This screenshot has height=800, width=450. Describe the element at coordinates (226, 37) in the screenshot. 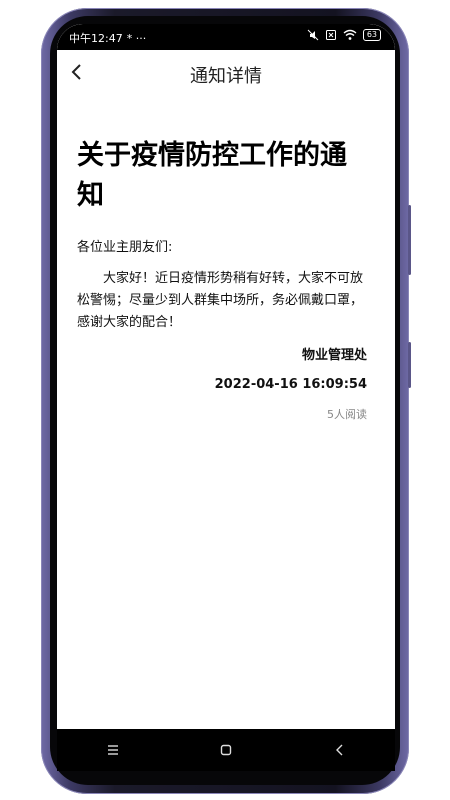

I see `status-bar: 中午12:47 * ··· 63` at that location.